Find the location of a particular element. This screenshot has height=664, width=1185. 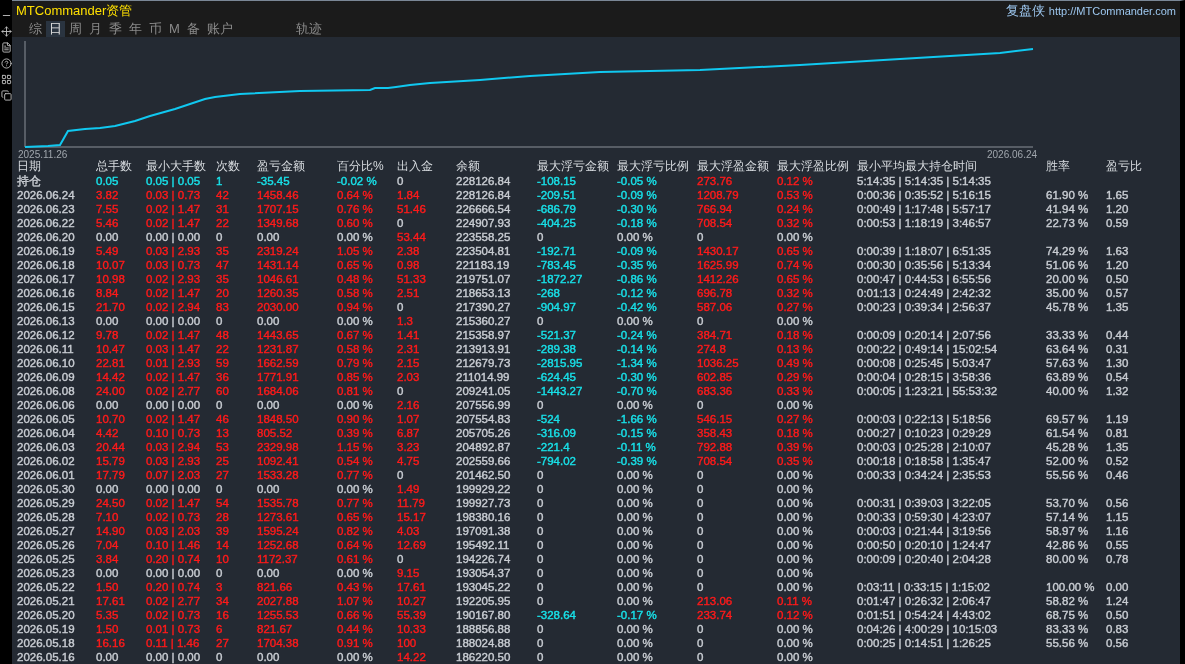

brand-name: 复盘侠 is located at coordinates (1025, 11).